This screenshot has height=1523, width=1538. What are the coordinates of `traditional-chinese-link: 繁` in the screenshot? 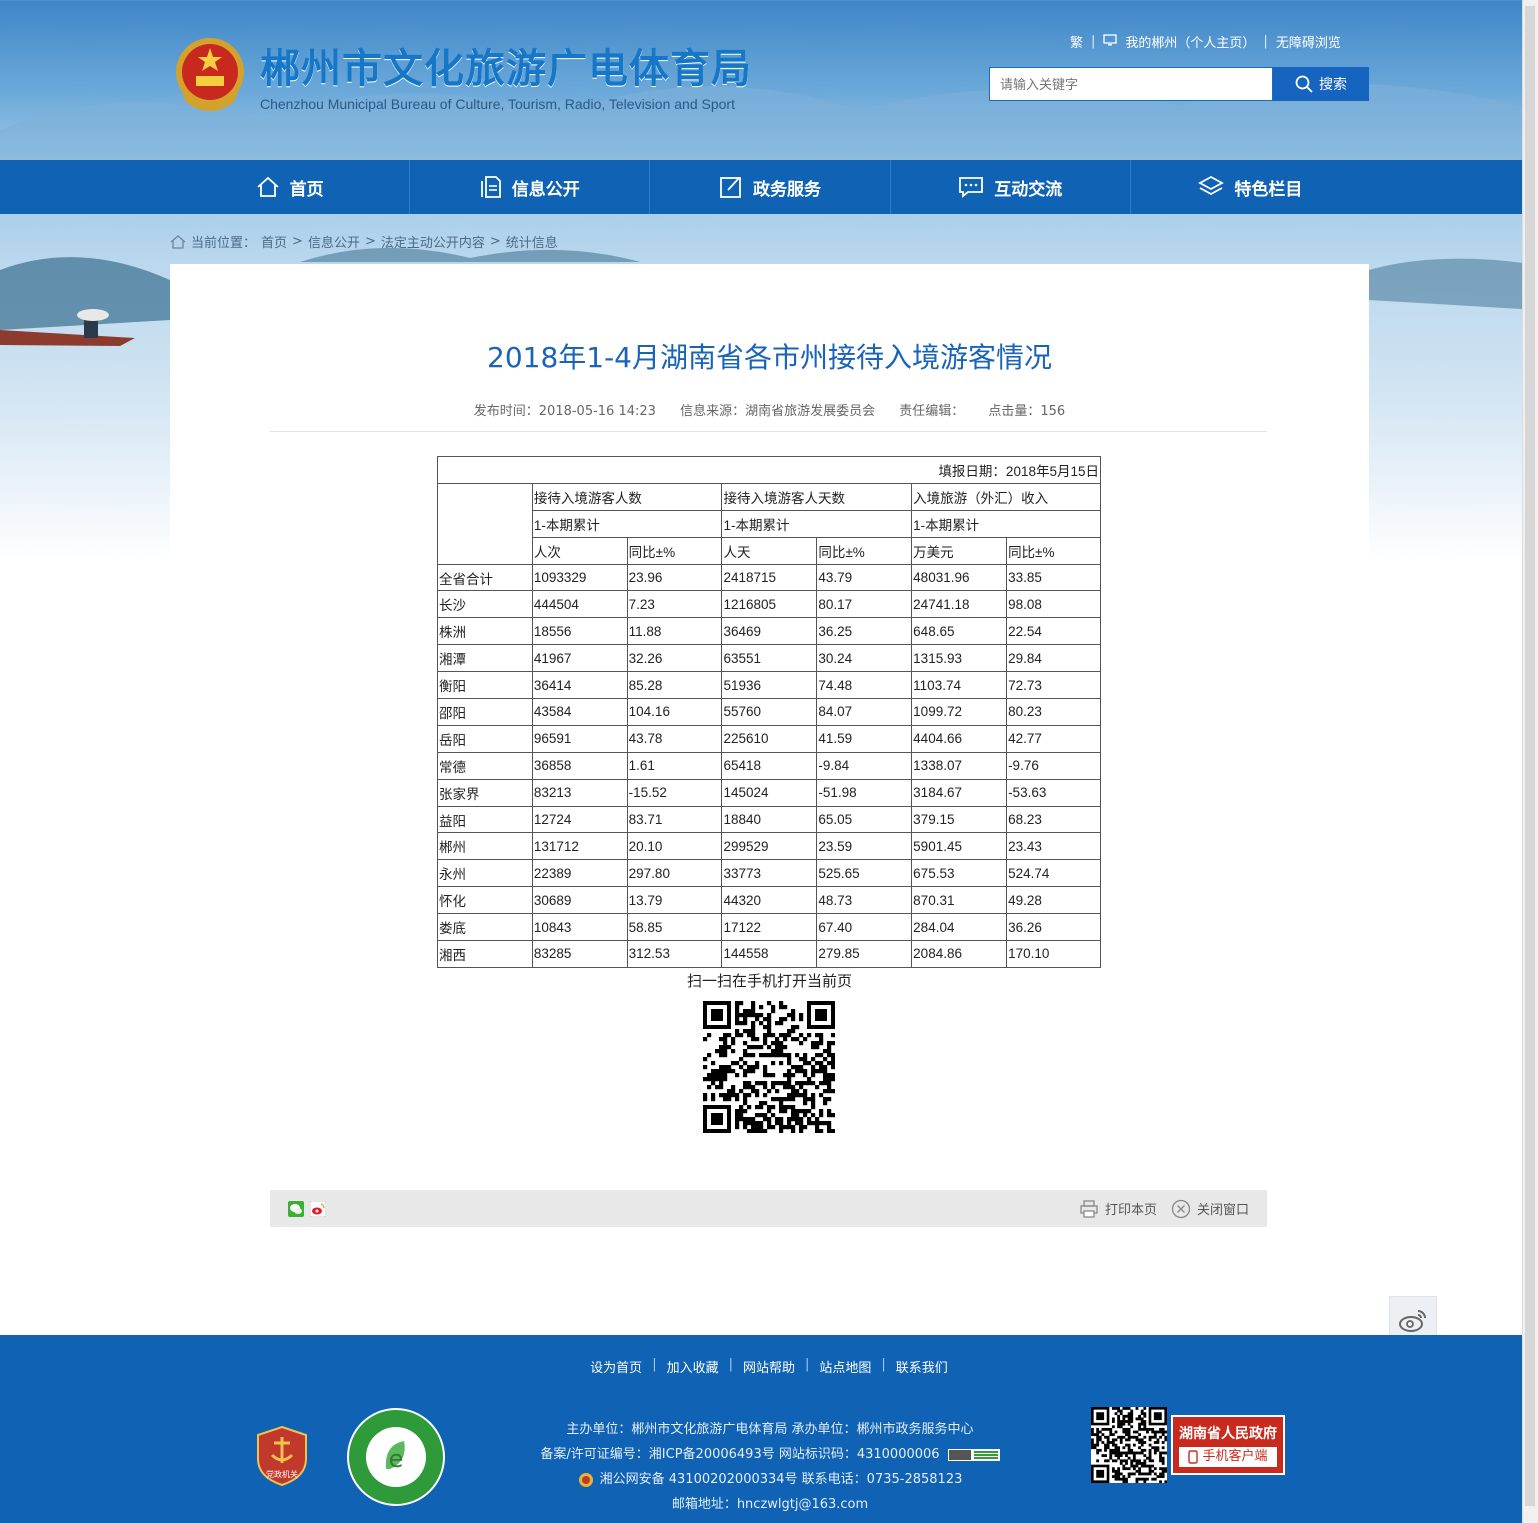 It's located at (1076, 41).